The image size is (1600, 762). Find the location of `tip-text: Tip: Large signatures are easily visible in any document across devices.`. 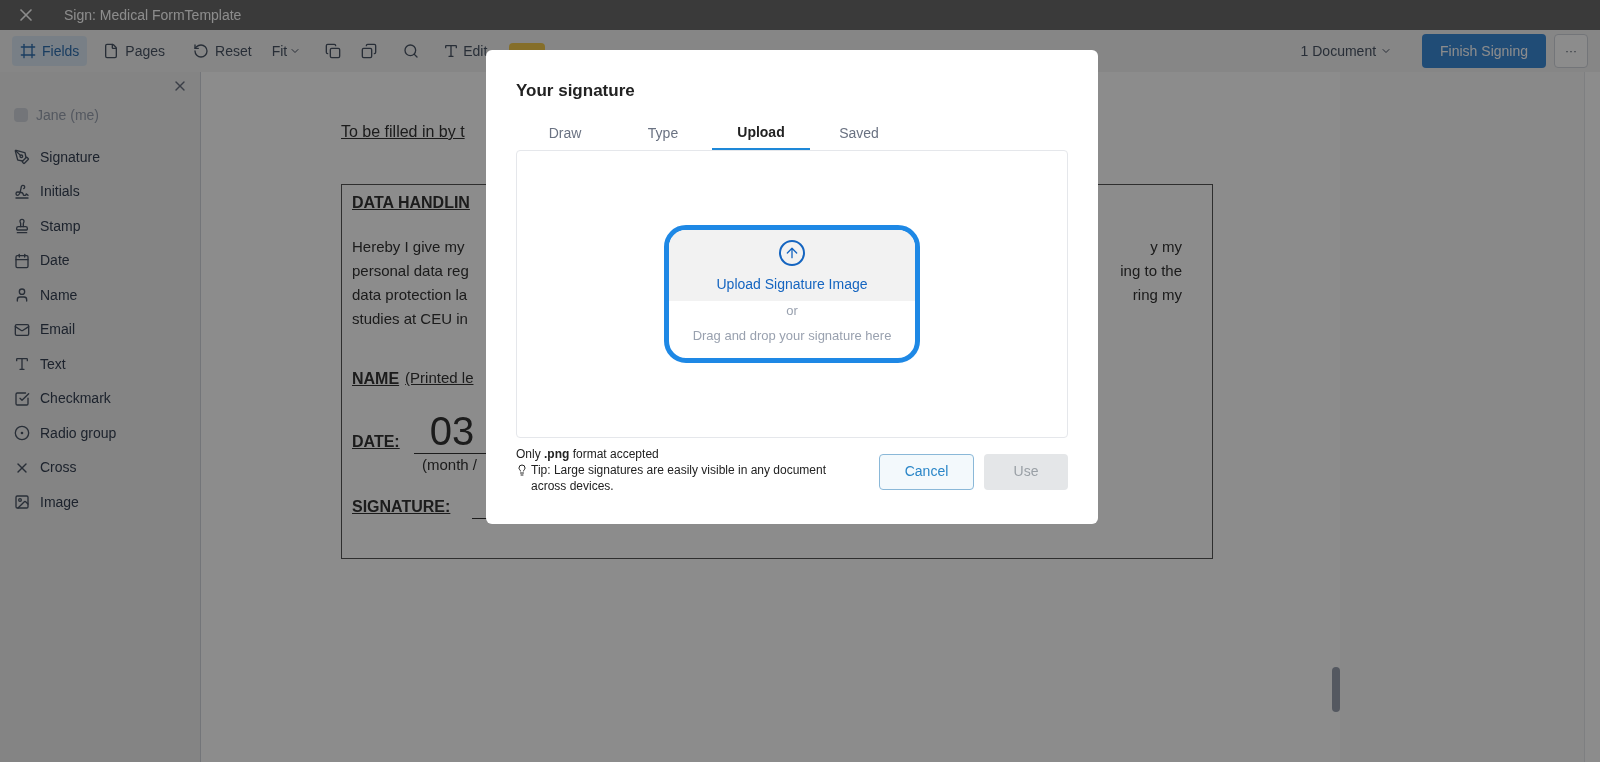

tip-text: Tip: Large signatures are easily visible in any document across devices. is located at coordinates (679, 477).